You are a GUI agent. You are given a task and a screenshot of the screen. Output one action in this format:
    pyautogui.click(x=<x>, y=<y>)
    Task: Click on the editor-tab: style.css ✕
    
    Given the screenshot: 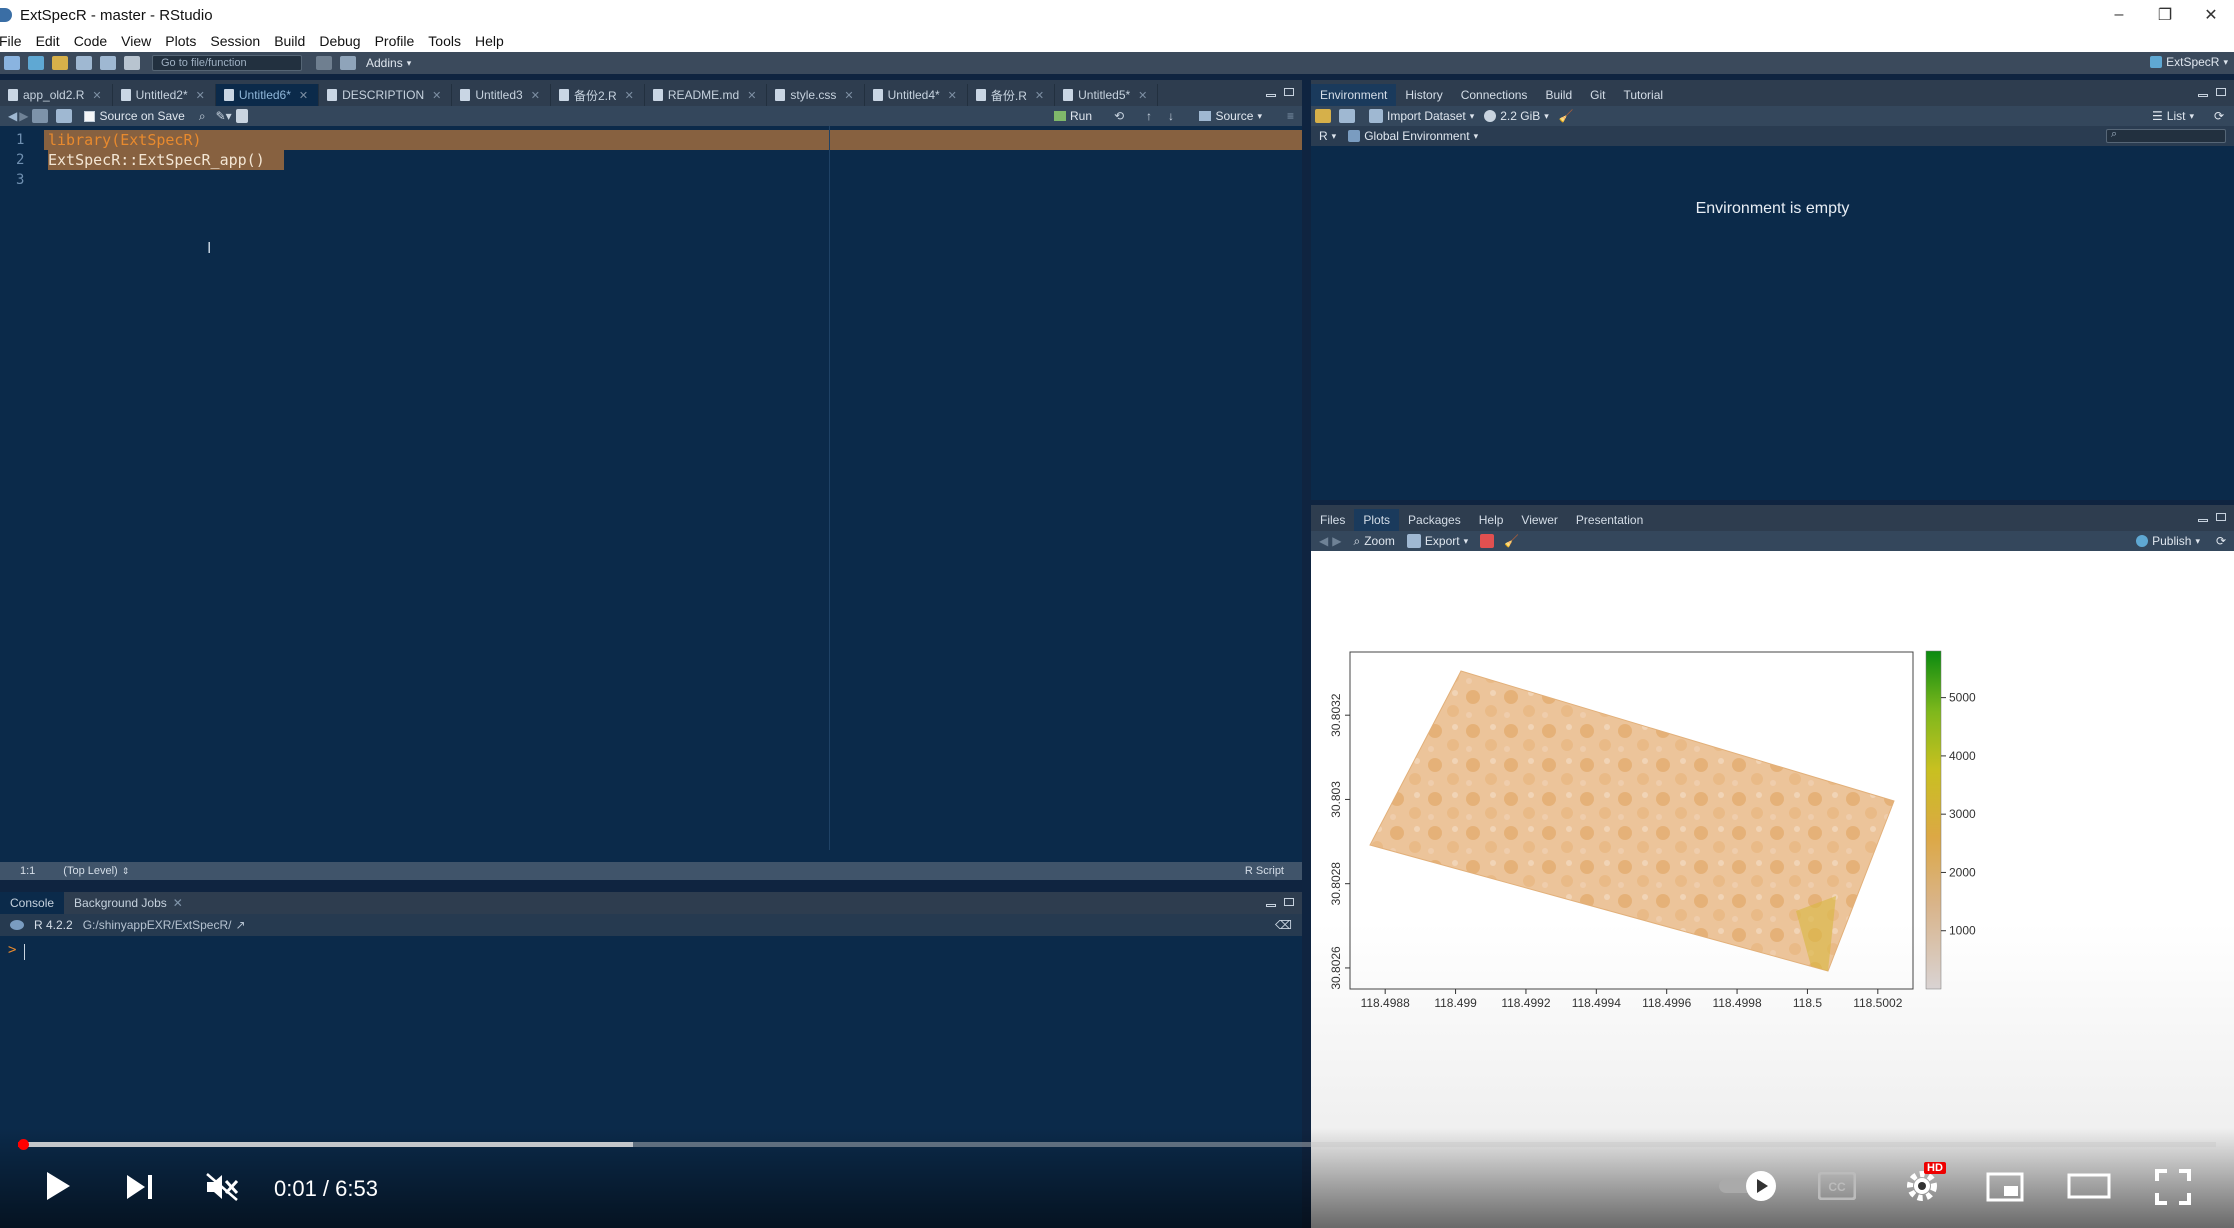 What is the action you would take?
    pyautogui.click(x=816, y=95)
    